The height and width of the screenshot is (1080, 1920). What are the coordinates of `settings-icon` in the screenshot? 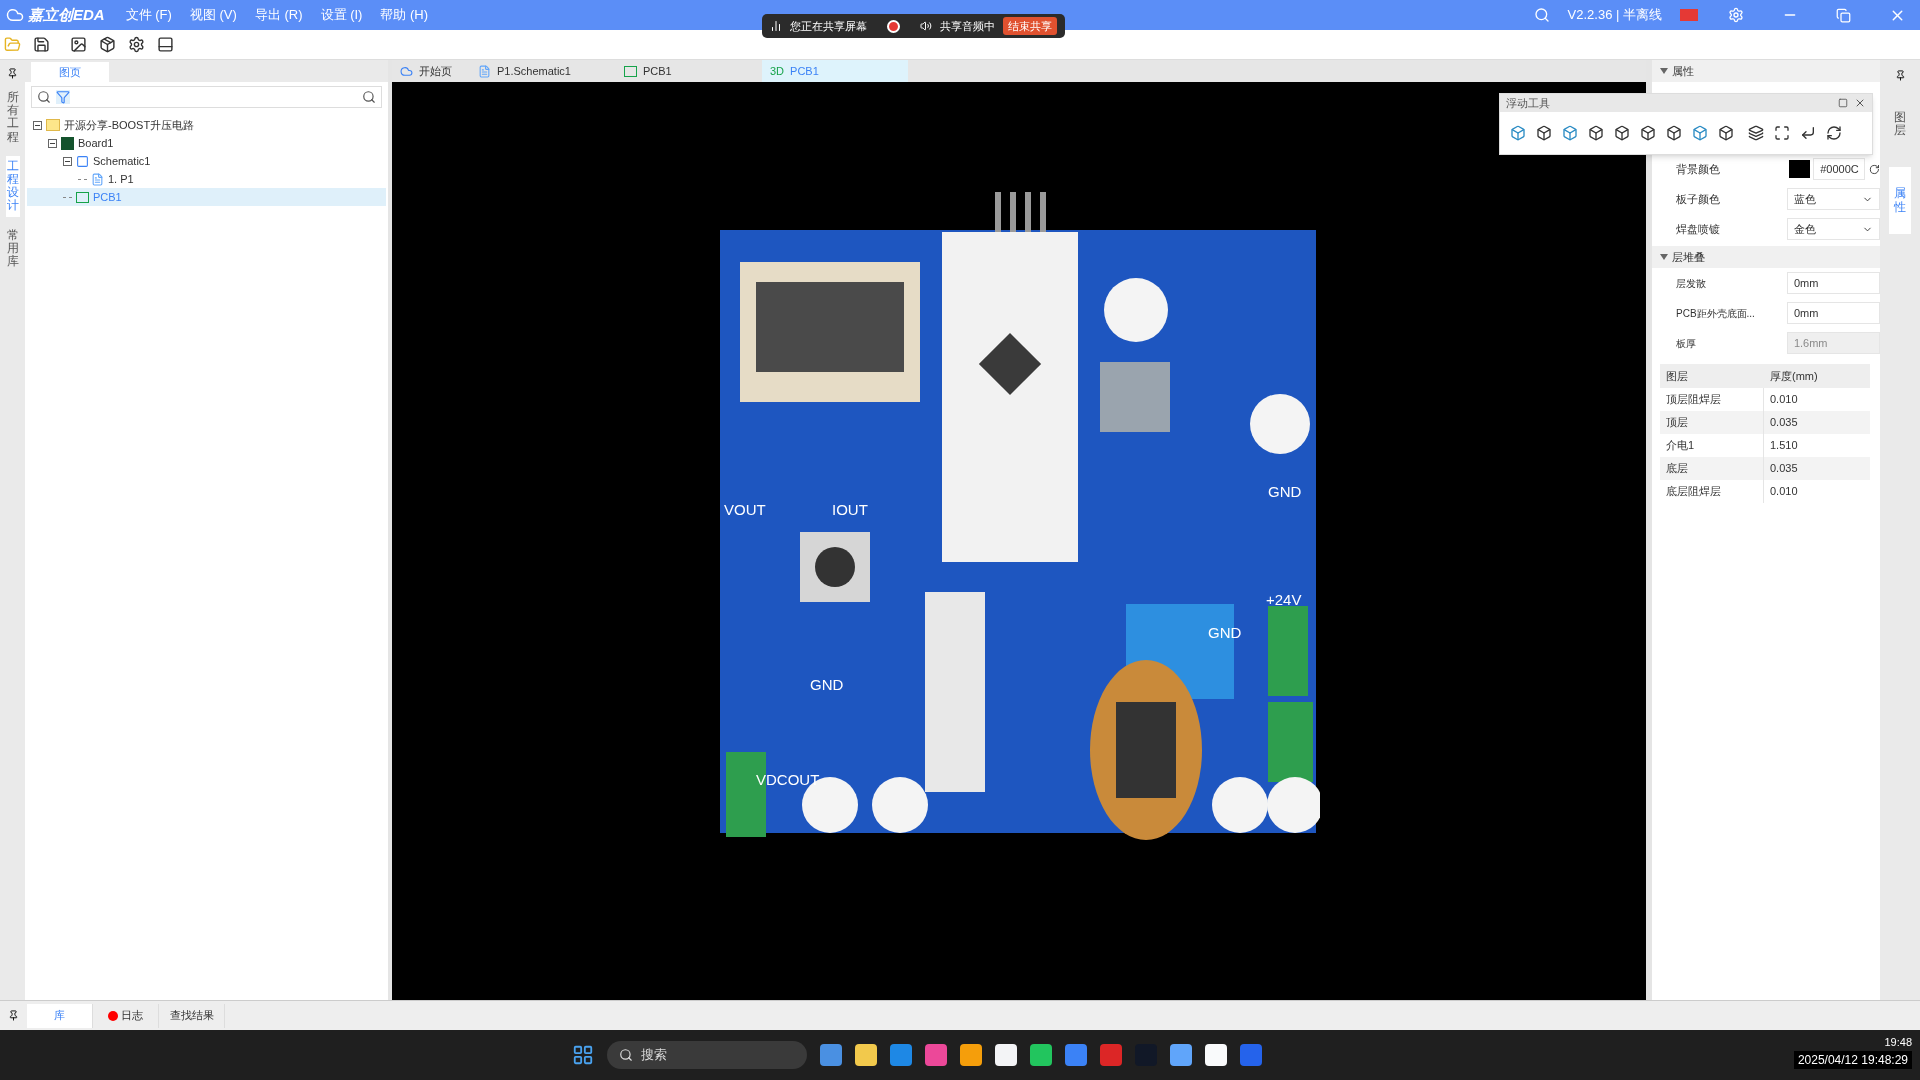 It's located at (136, 44).